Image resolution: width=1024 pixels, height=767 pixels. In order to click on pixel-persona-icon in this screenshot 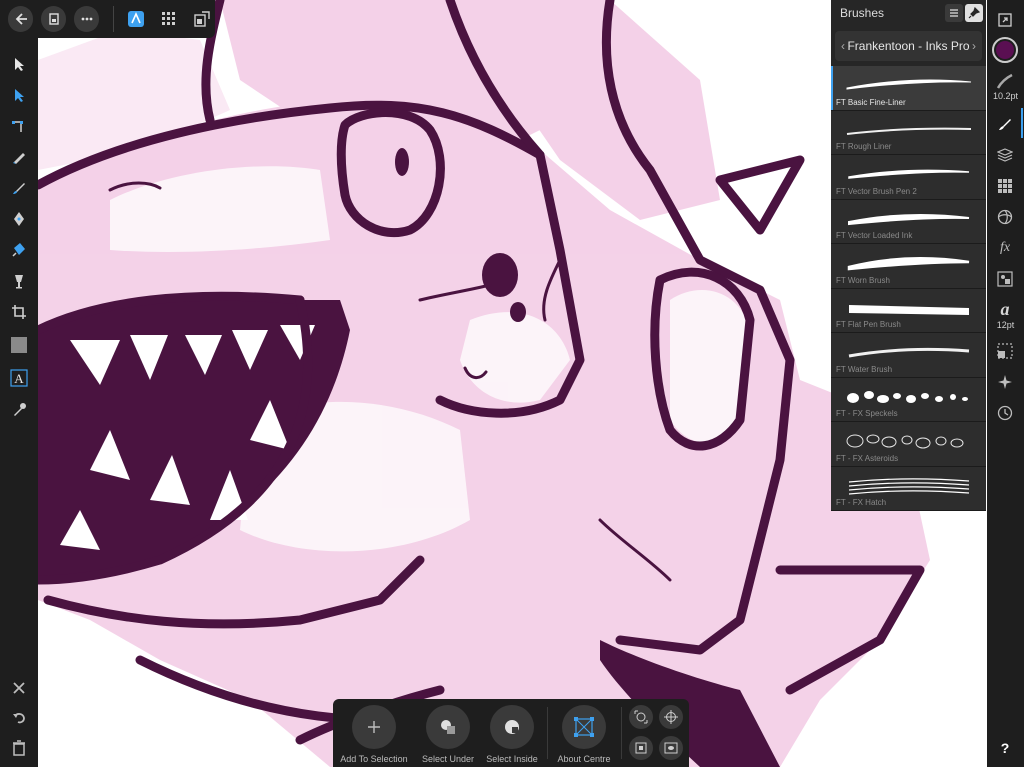, I will do `click(169, 19)`.